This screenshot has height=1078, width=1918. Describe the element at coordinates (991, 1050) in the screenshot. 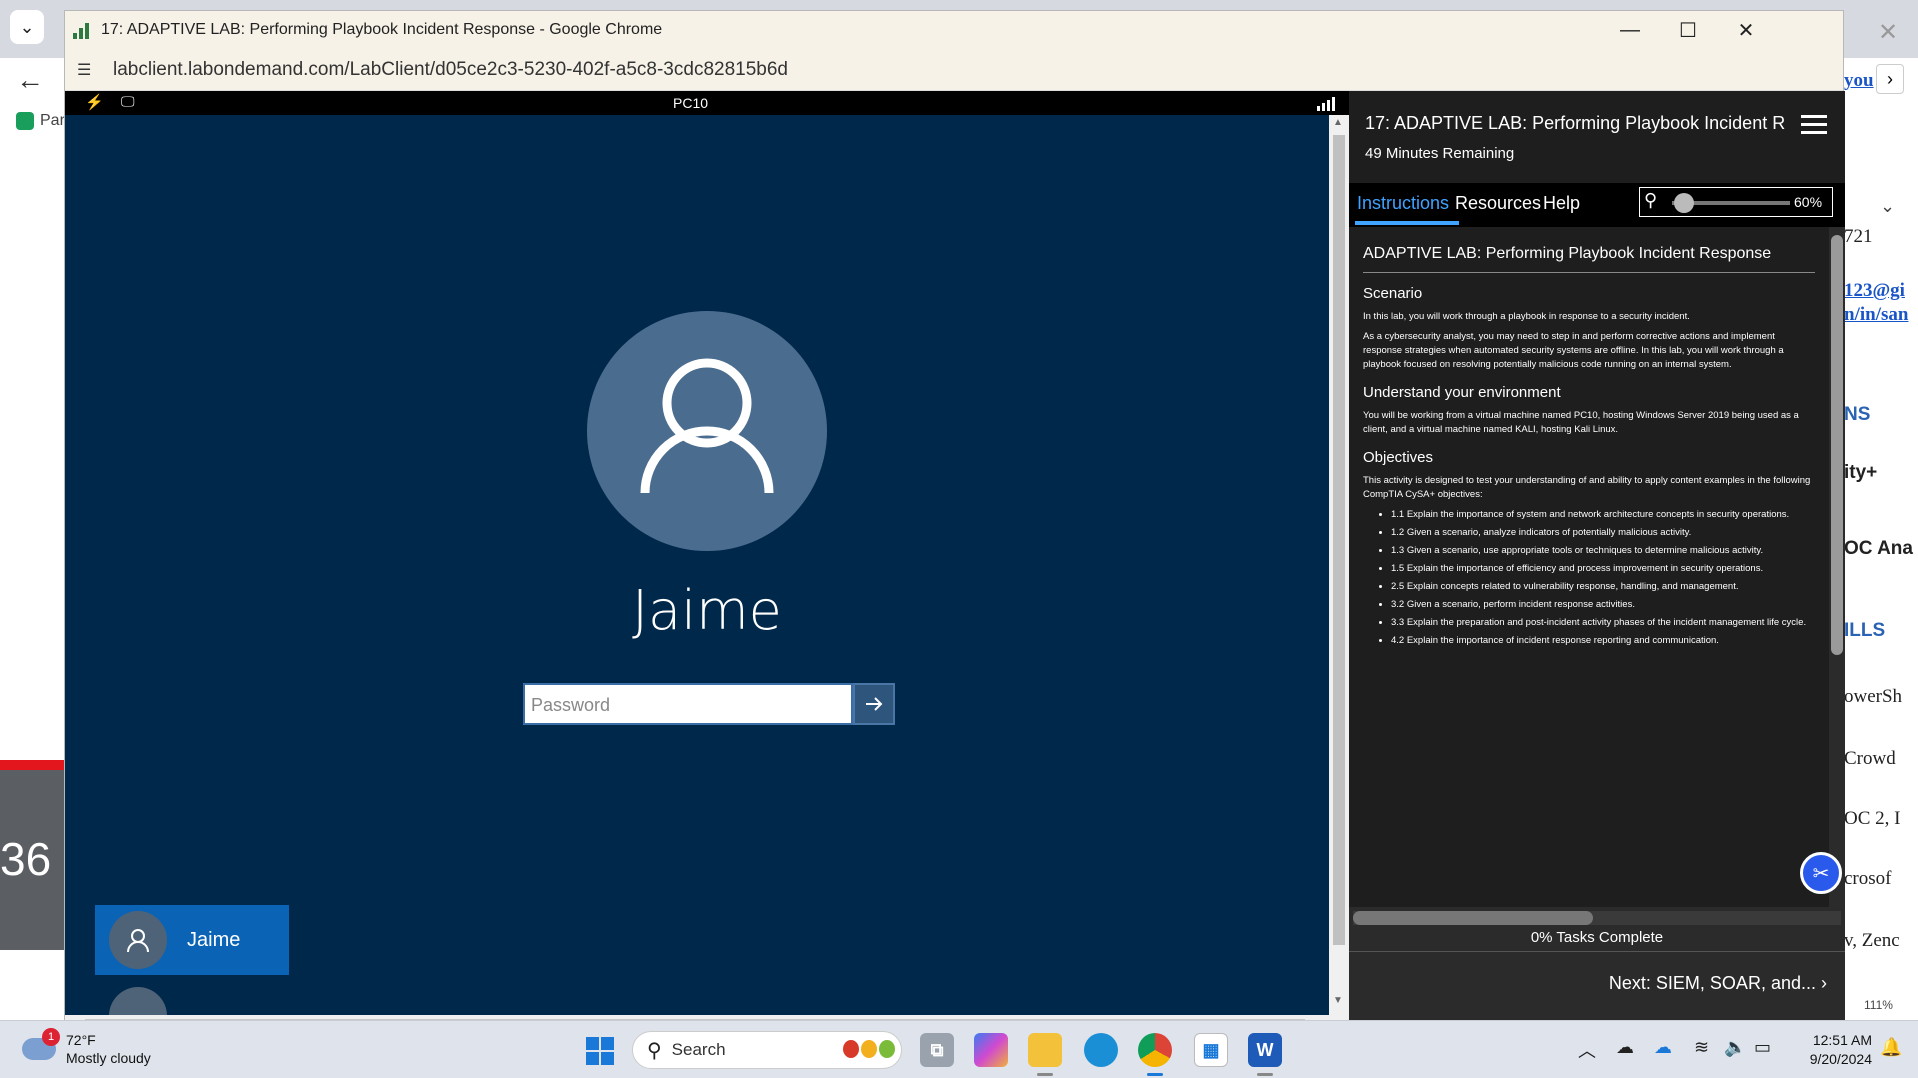

I see `copilot-icon` at that location.